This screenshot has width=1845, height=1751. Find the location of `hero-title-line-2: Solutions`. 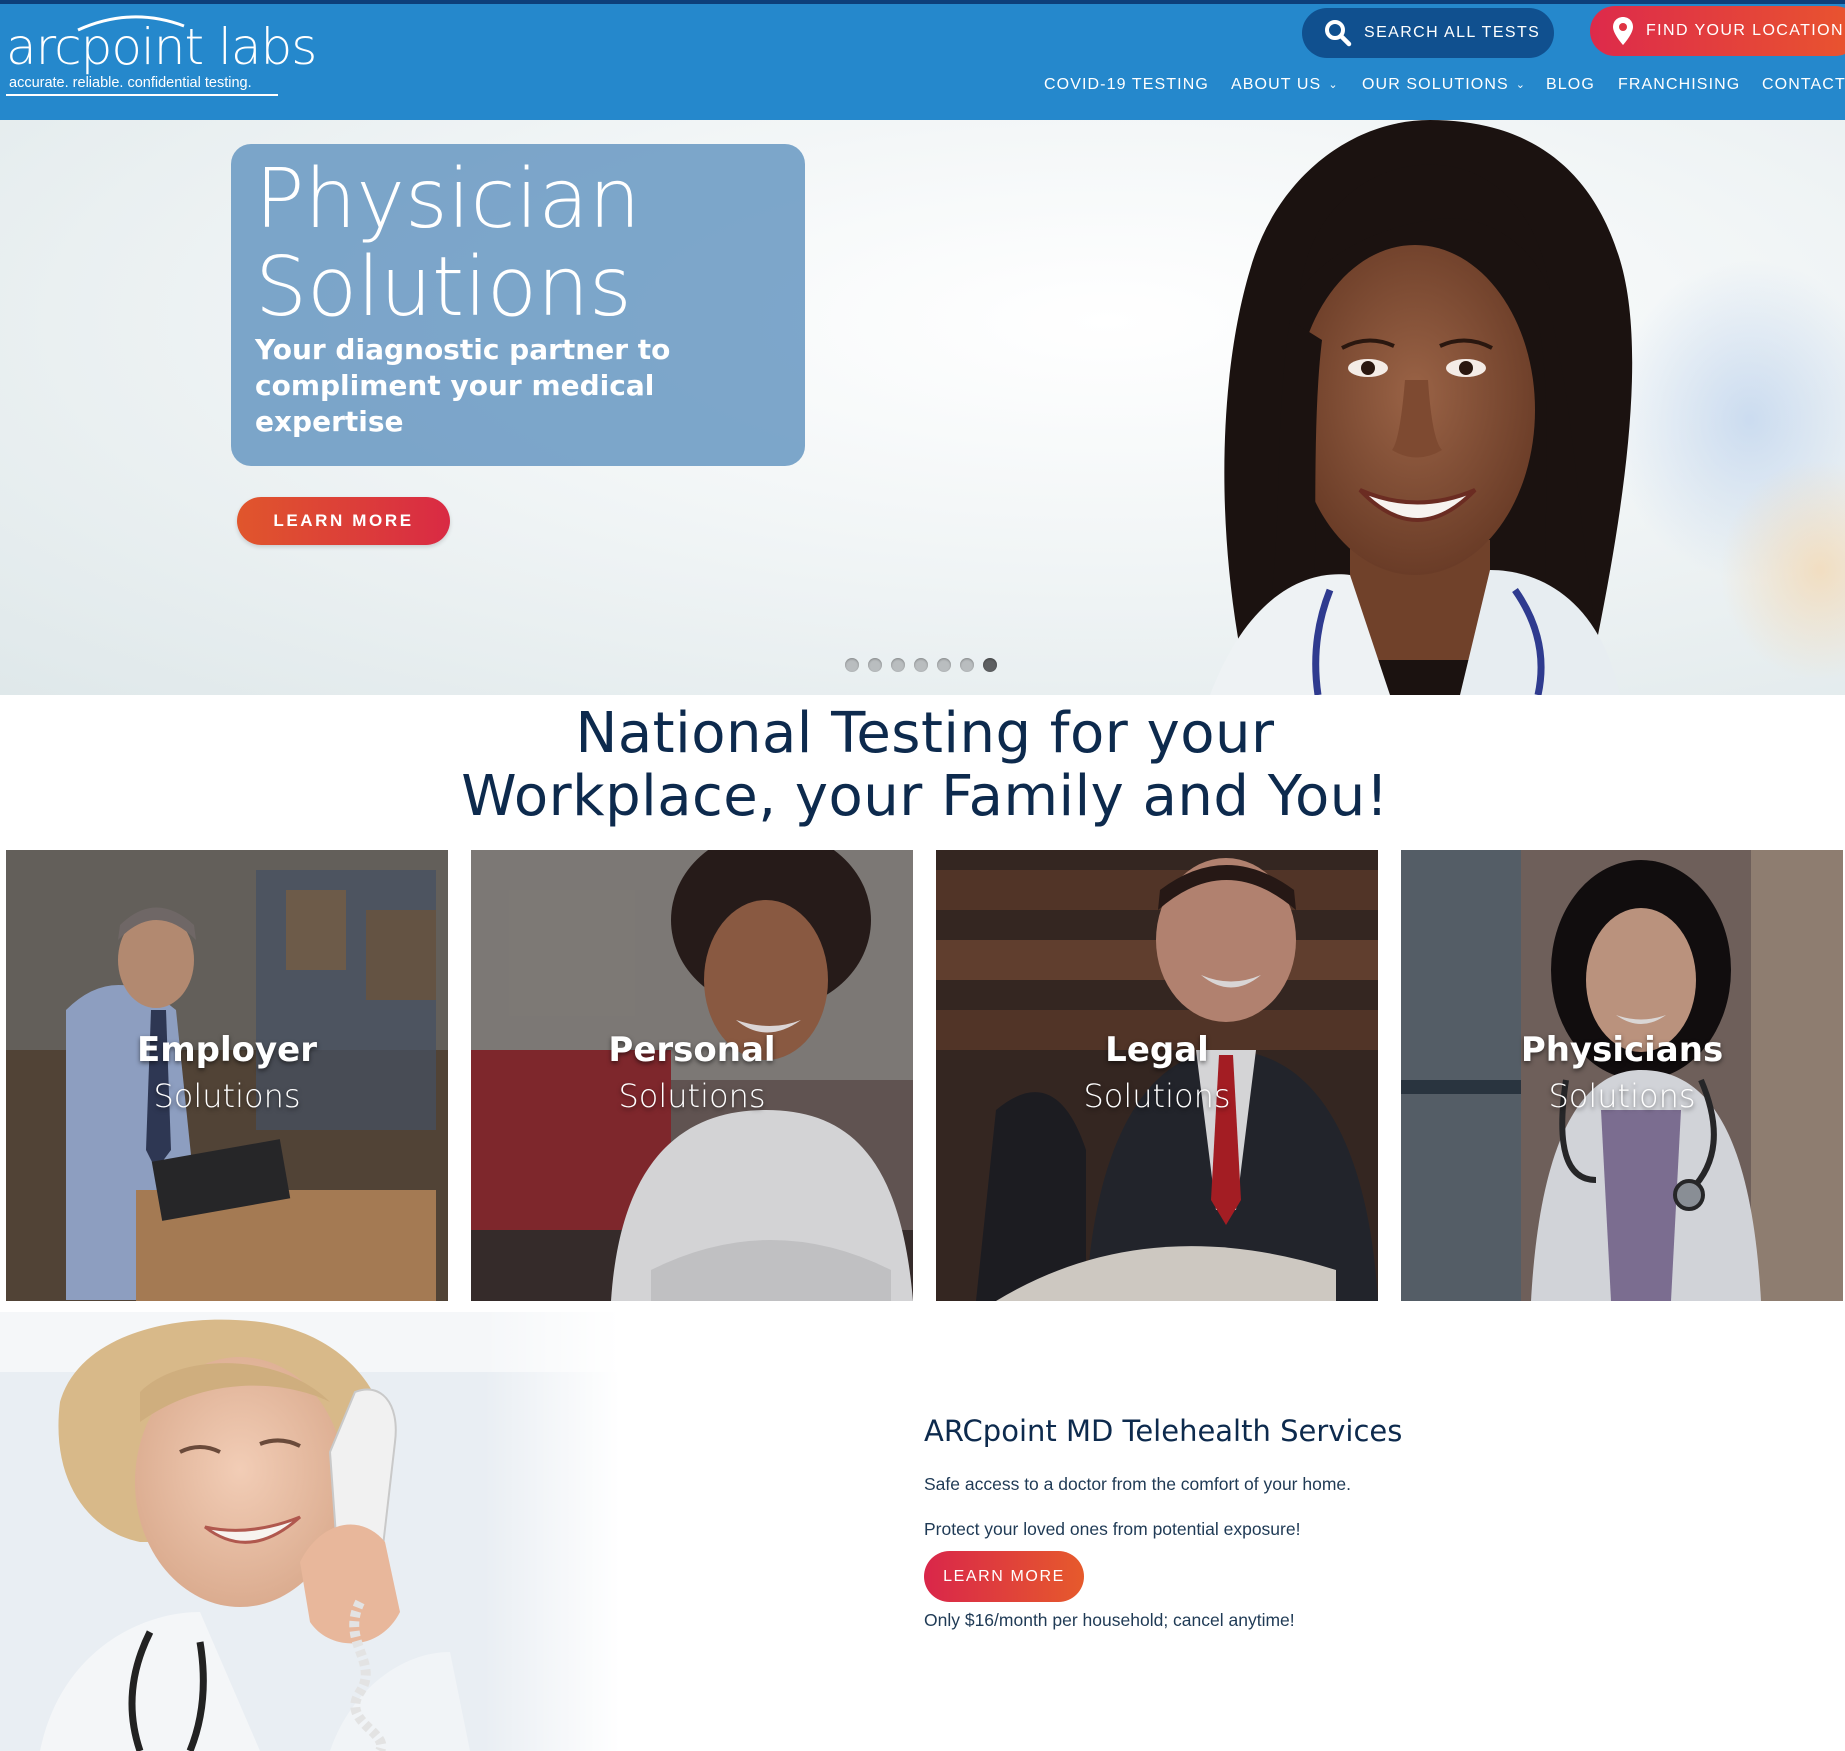

hero-title-line-2: Solutions is located at coordinates (443, 287).